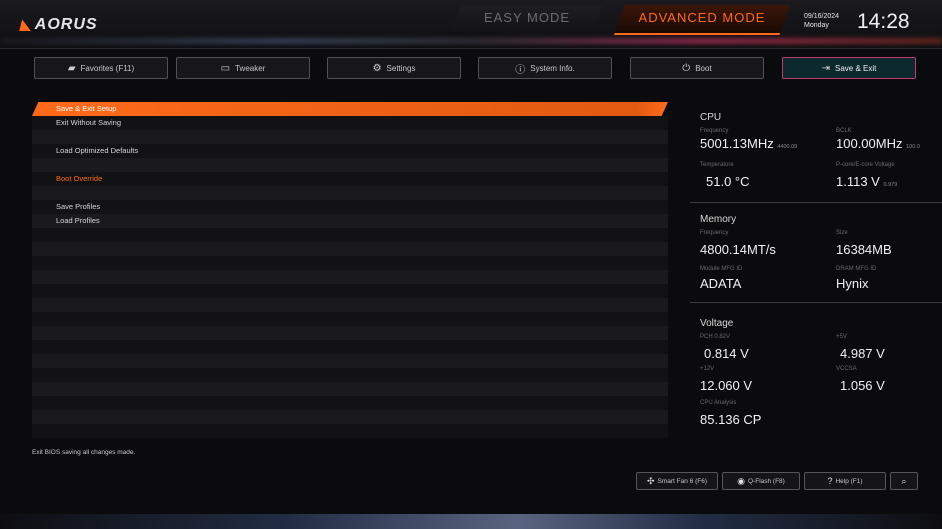  Describe the element at coordinates (350, 207) in the screenshot. I see `menu-item-save-profiles: Save Profiles` at that location.